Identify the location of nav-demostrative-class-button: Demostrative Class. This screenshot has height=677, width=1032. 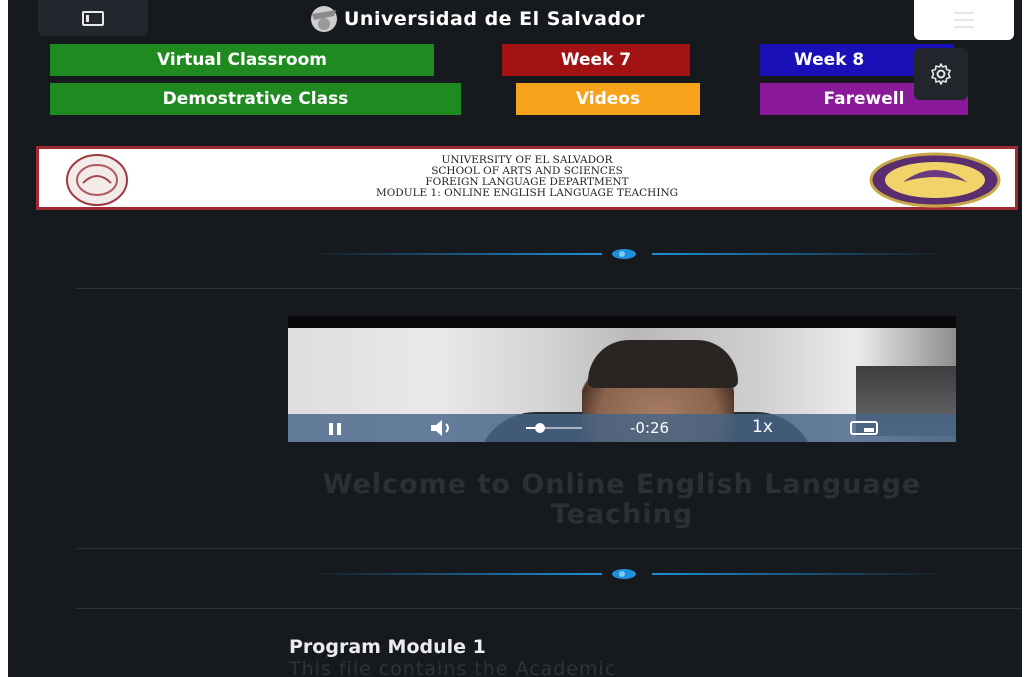
(255, 99).